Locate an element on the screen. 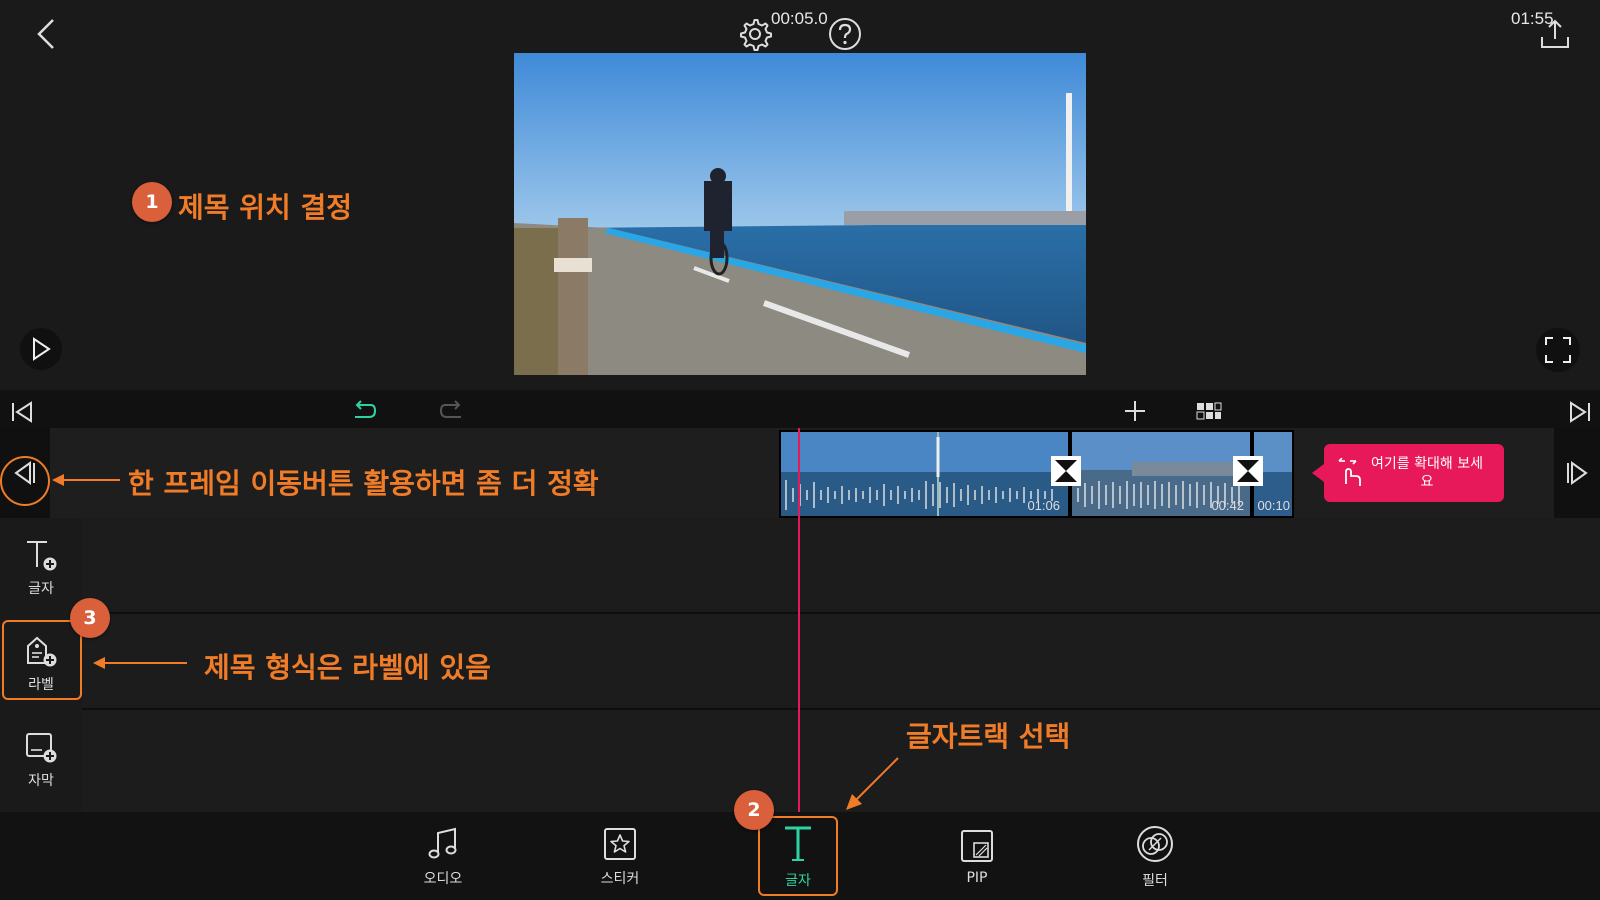 The width and height of the screenshot is (1600, 900). plus-icon is located at coordinates (1135, 411).